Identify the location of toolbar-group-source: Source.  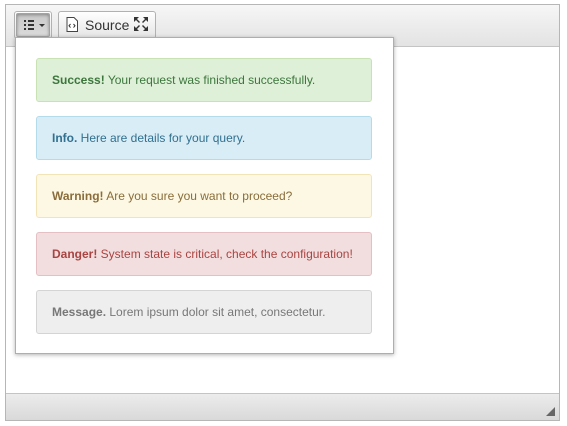
(107, 25).